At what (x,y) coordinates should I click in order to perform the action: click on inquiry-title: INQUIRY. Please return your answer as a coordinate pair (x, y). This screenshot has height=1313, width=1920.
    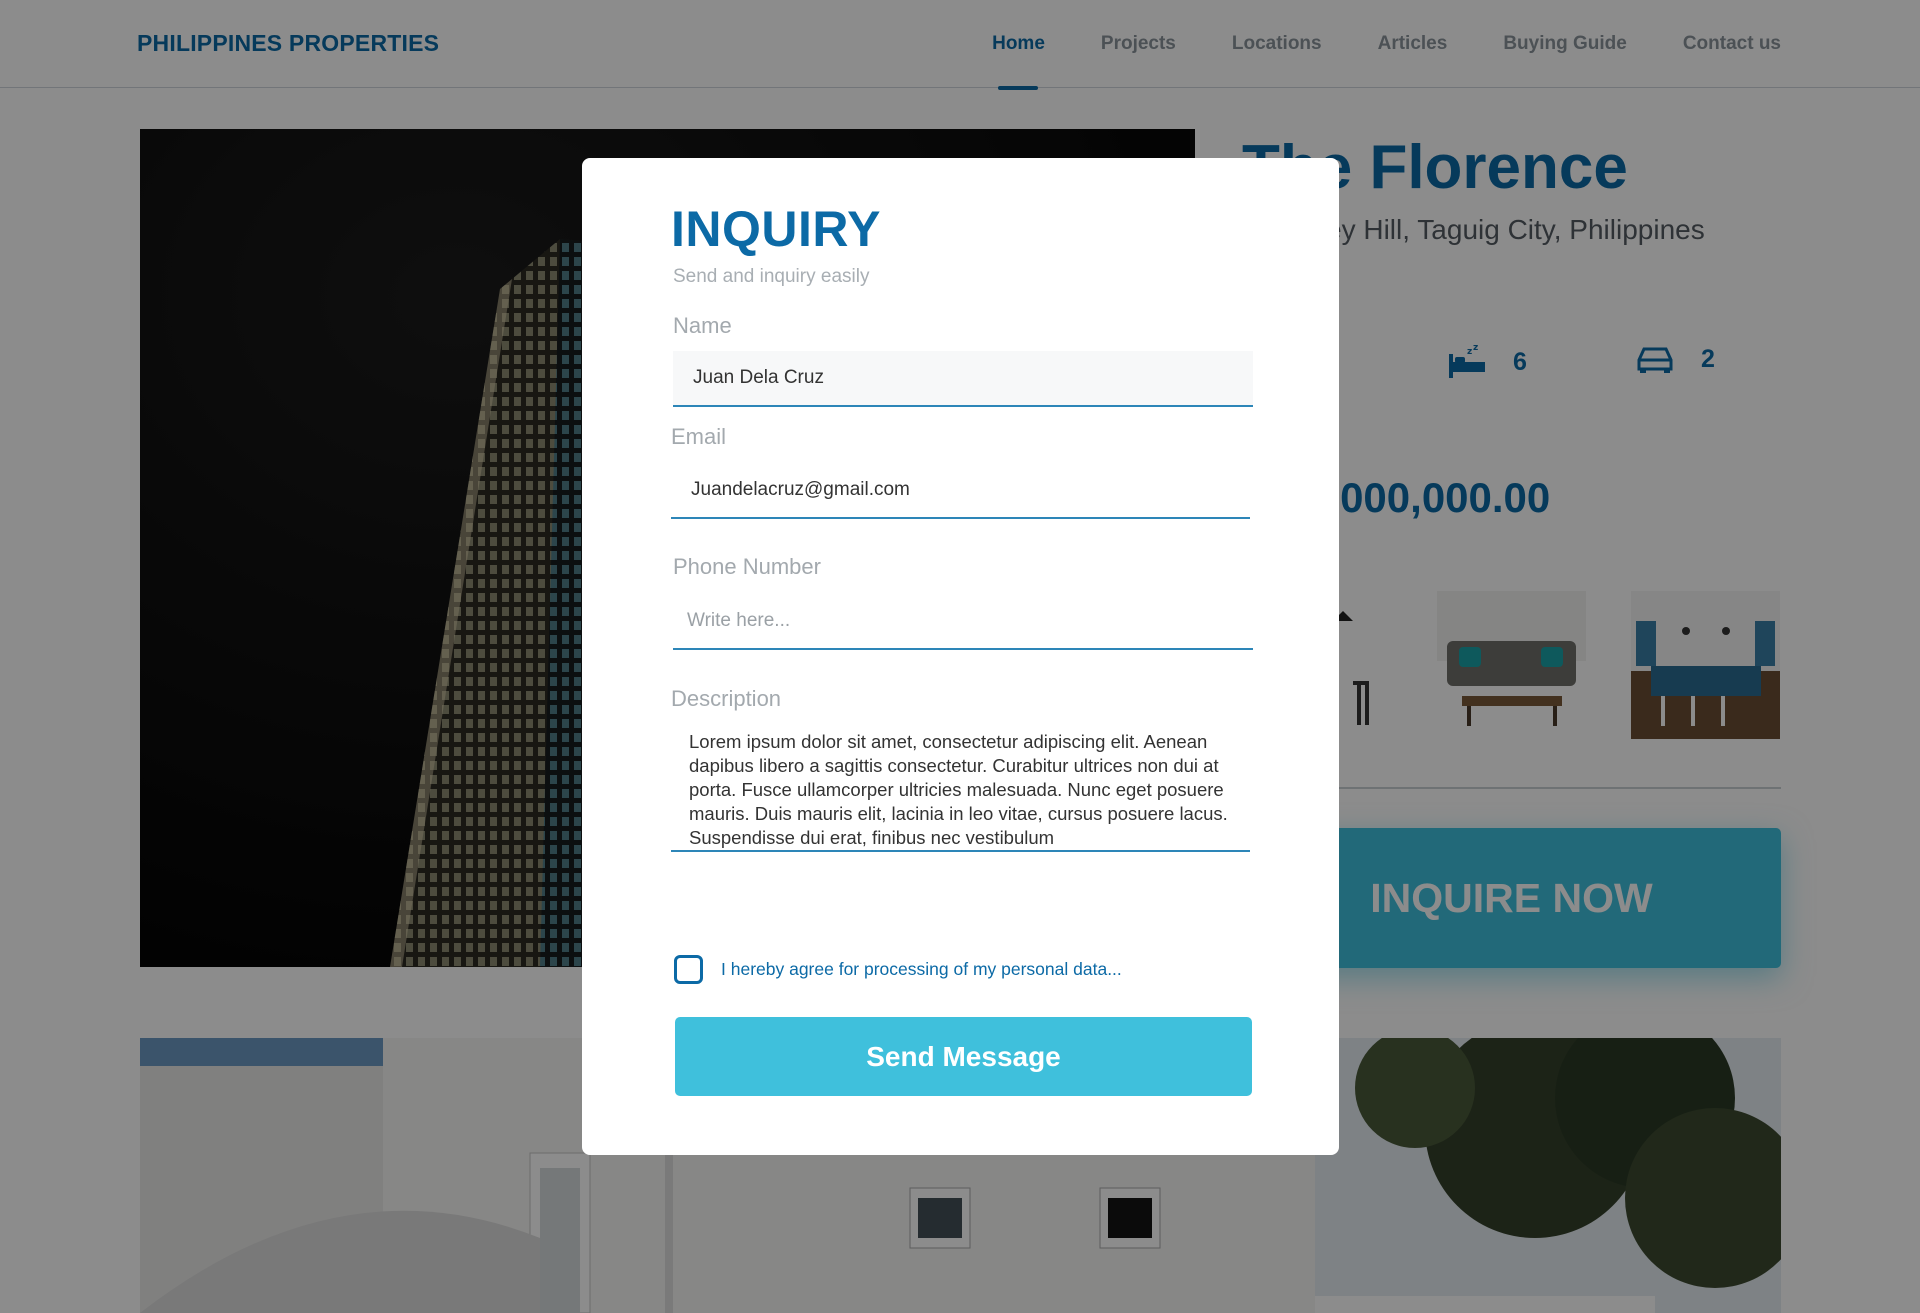
    Looking at the image, I should click on (776, 229).